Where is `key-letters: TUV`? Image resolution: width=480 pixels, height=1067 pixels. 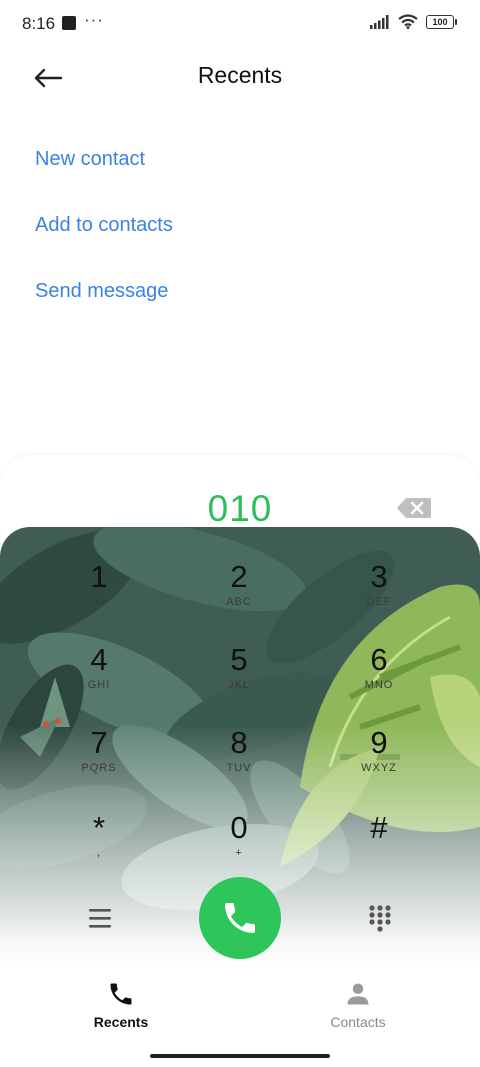 key-letters: TUV is located at coordinates (239, 768).